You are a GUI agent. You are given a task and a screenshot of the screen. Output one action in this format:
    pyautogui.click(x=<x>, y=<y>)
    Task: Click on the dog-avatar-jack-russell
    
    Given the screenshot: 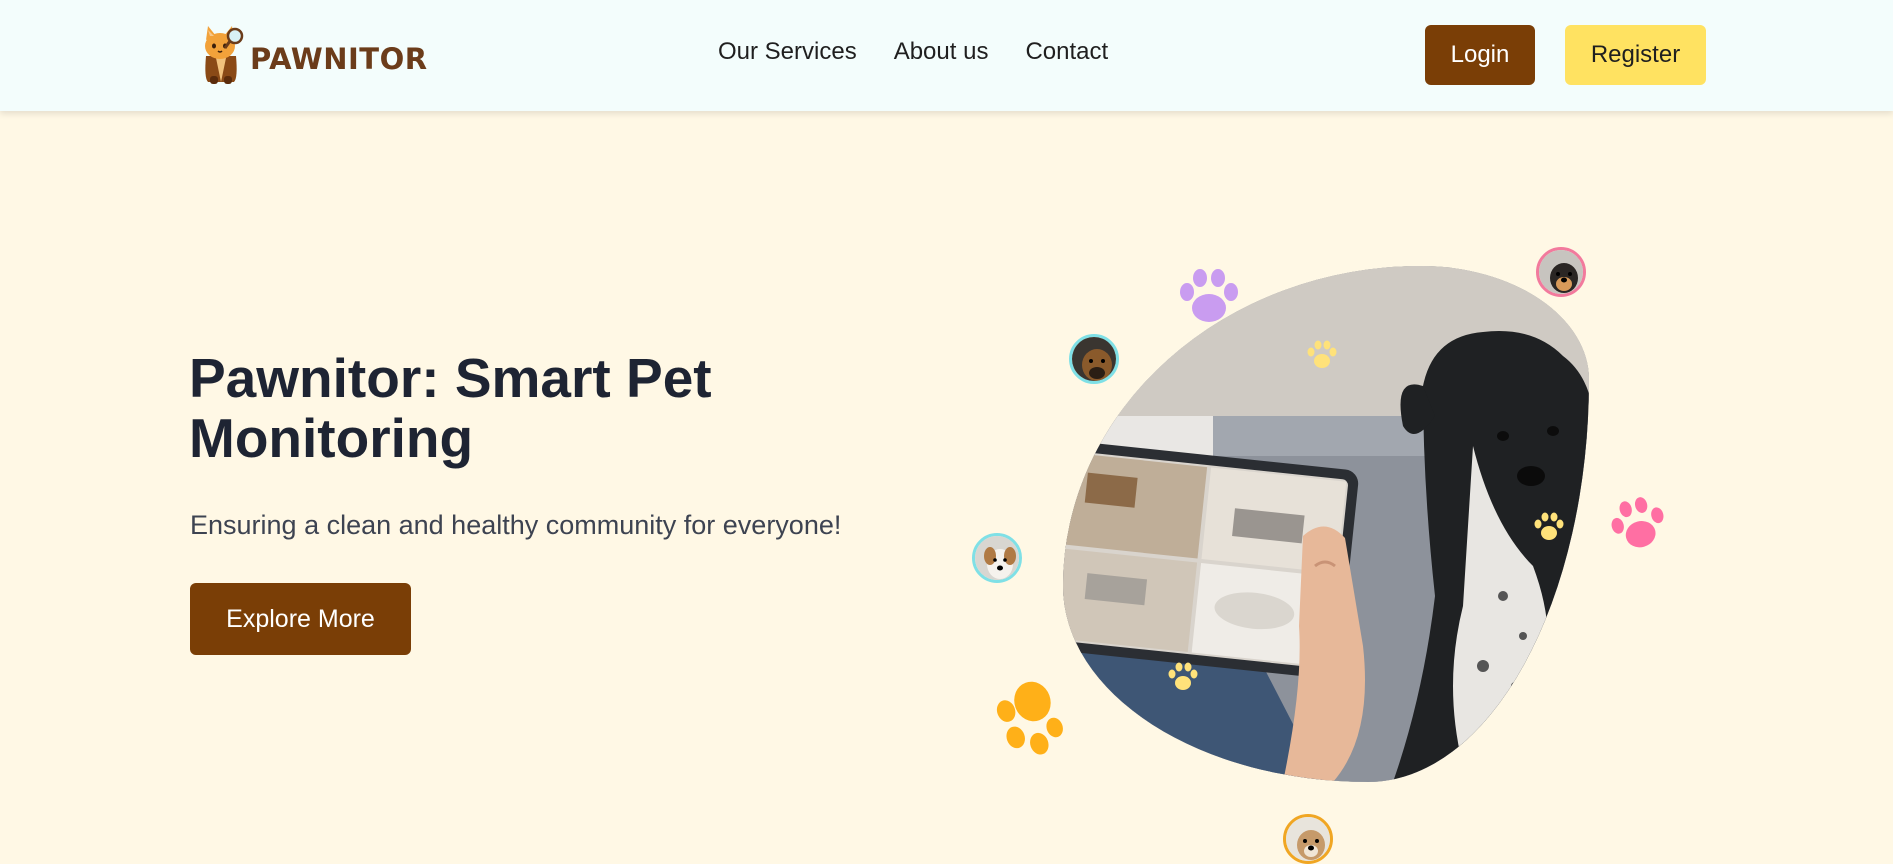 What is the action you would take?
    pyautogui.click(x=997, y=558)
    